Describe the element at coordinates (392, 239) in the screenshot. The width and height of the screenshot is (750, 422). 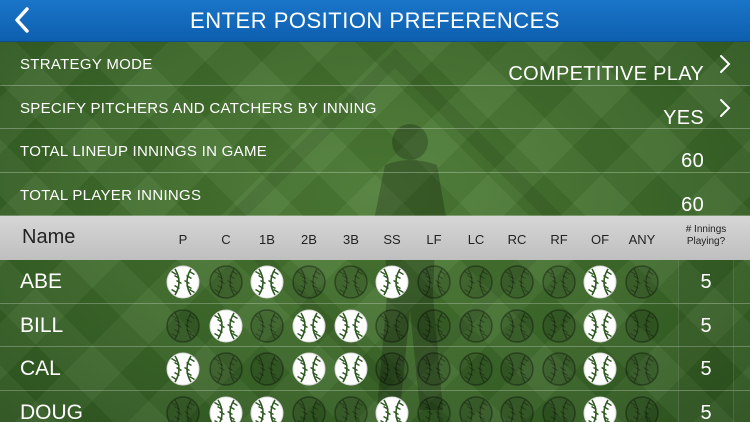
I see `position-column-header: SS` at that location.